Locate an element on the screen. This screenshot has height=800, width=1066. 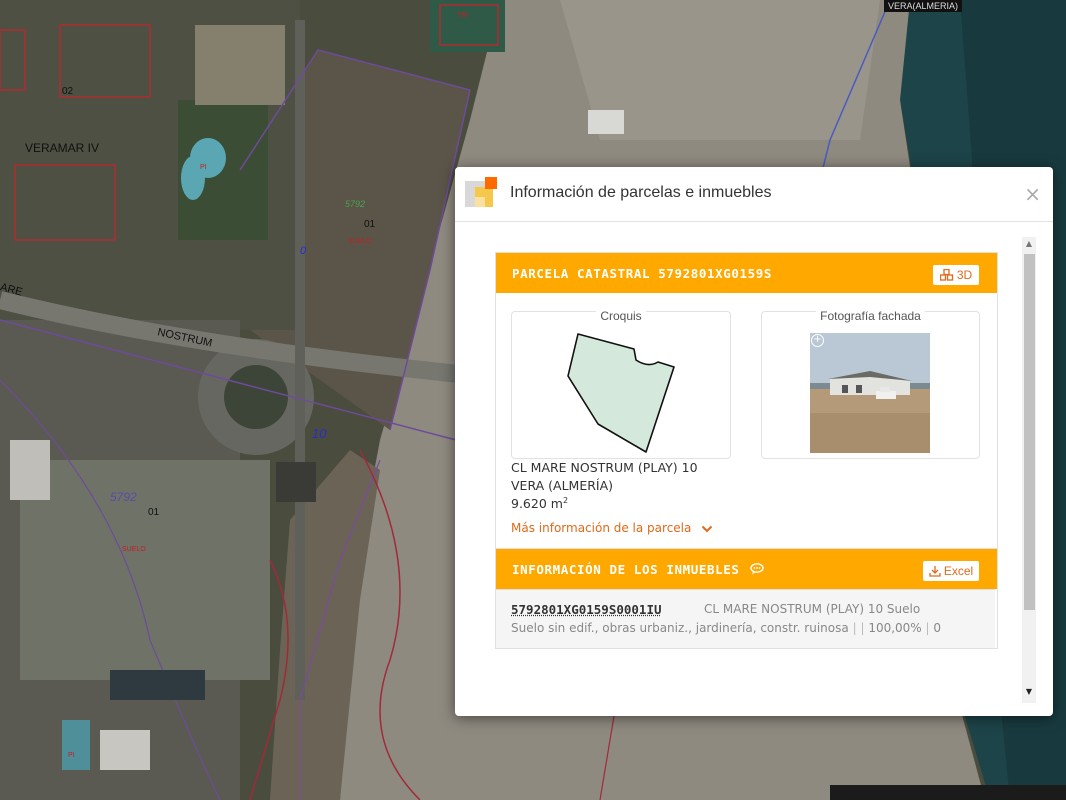
inmueble-value: 0 is located at coordinates (937, 628).